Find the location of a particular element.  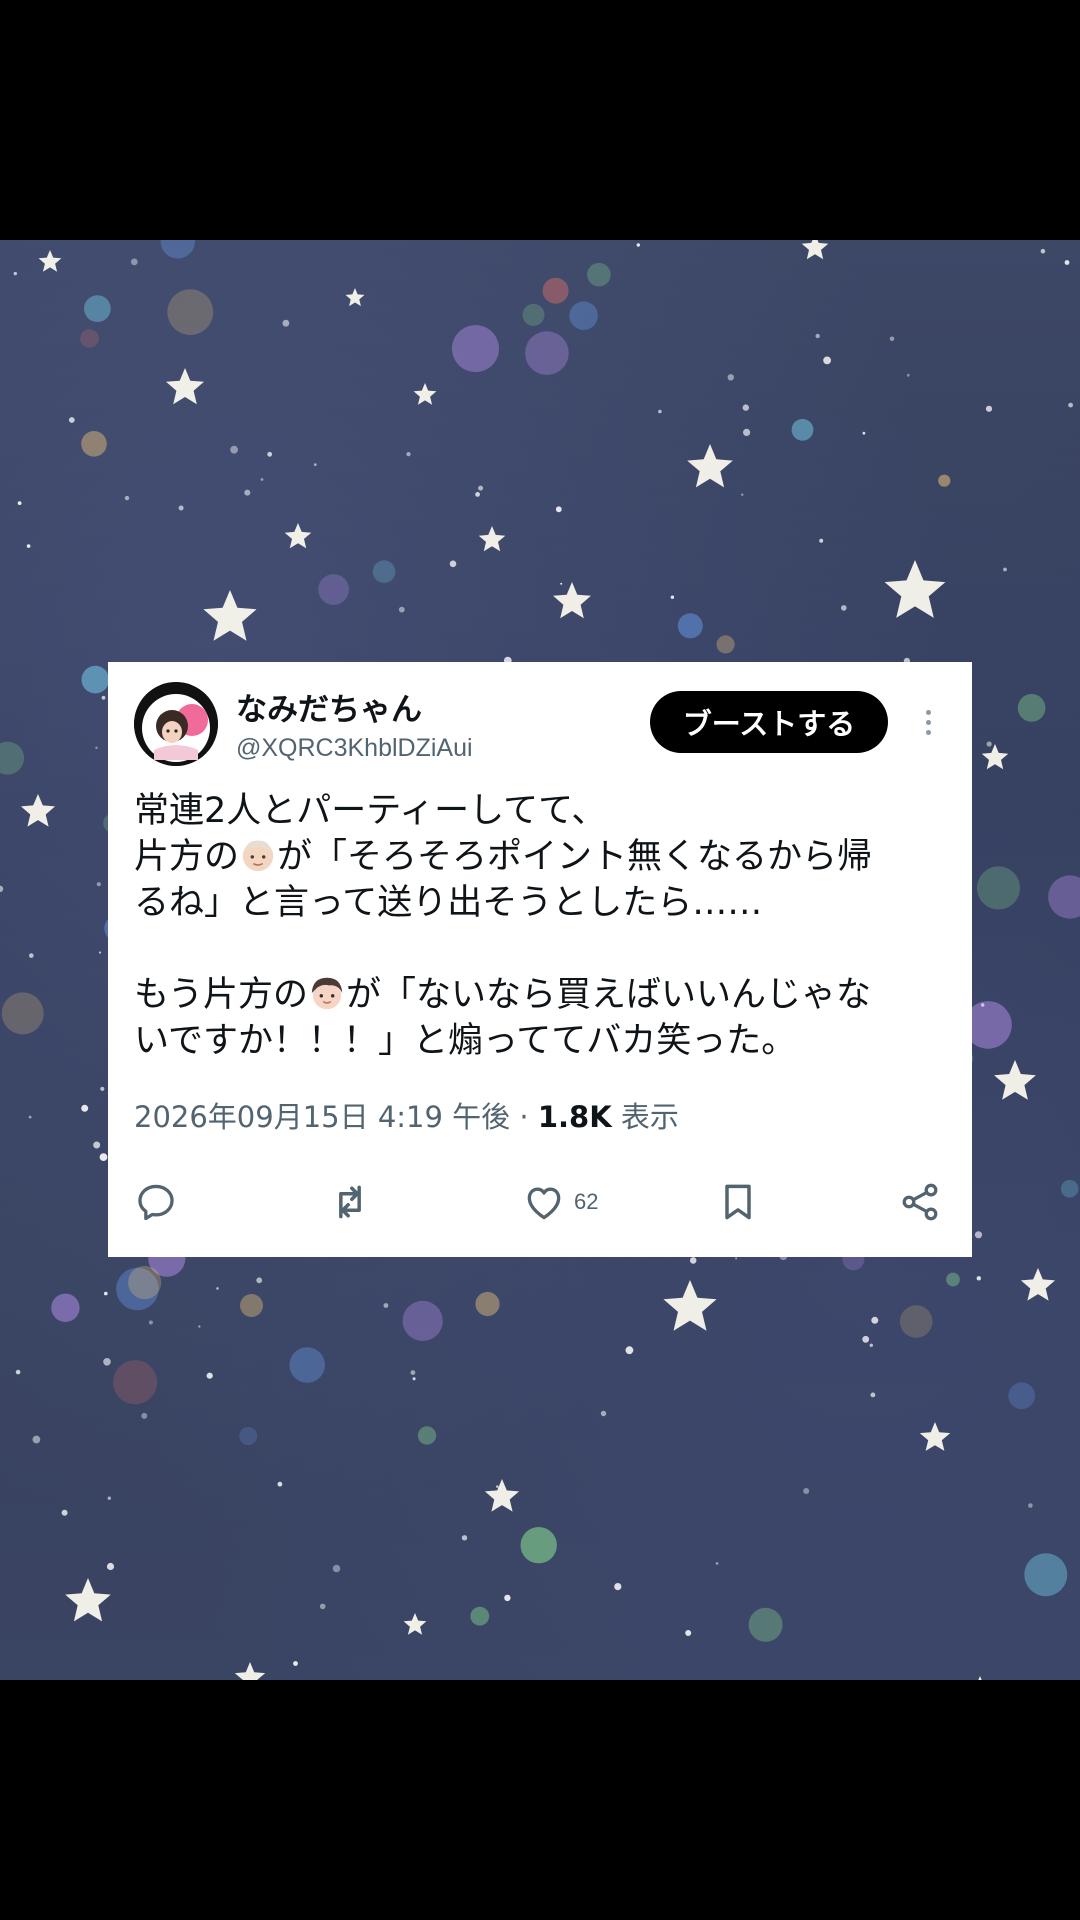

bookmark-button is located at coordinates (738, 1202).